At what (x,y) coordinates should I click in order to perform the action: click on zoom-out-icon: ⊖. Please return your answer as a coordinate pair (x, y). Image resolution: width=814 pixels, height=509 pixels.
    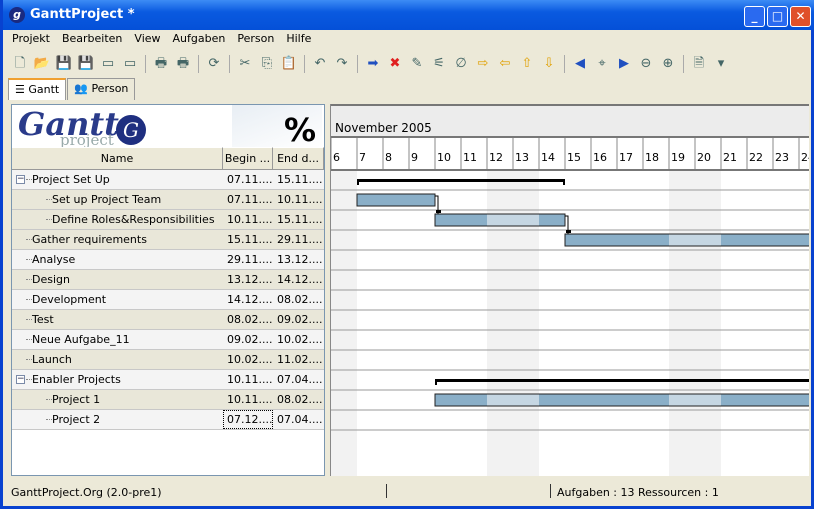
    Looking at the image, I should click on (646, 64).